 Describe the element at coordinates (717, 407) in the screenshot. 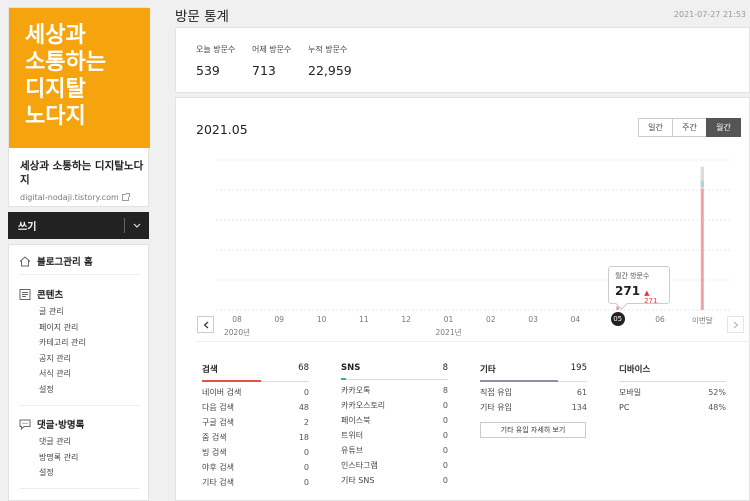

I see `row-value: 48%` at that location.